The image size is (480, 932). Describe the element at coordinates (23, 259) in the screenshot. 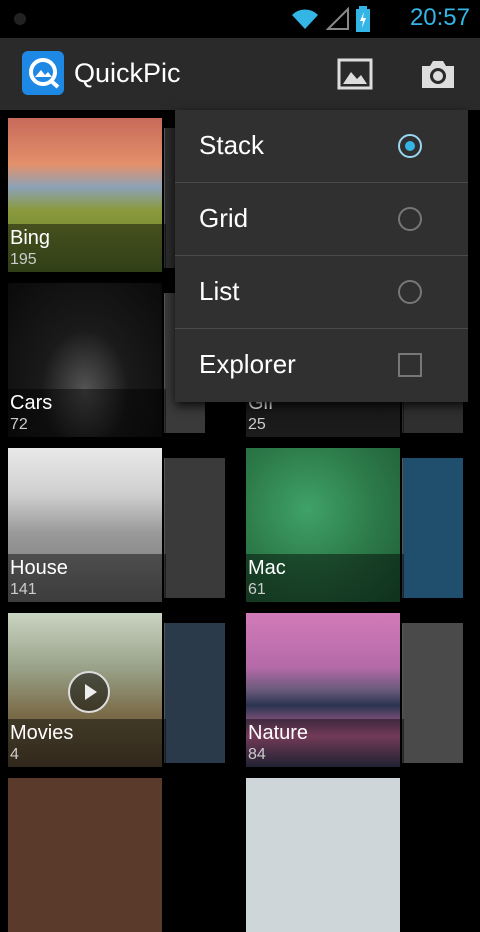

I see `album-count: 195` at that location.